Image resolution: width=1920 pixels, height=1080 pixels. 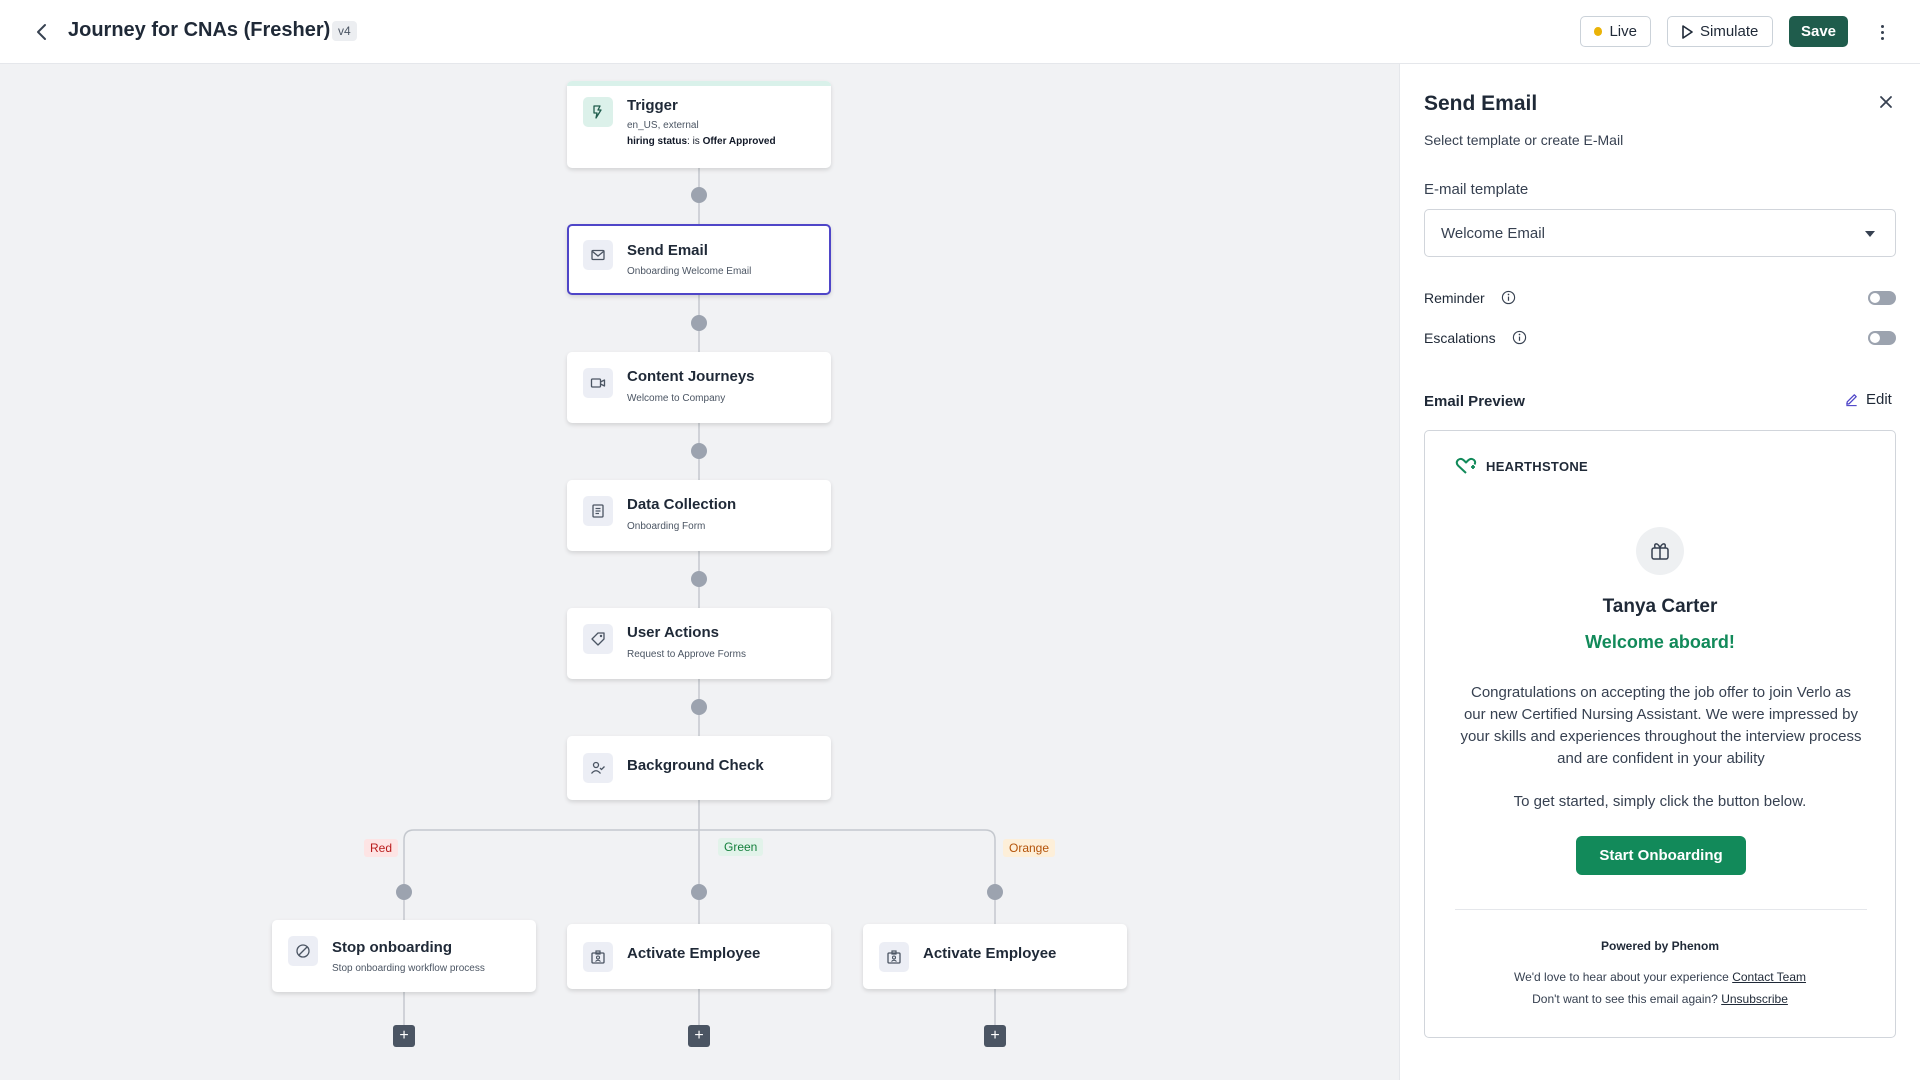 What do you see at coordinates (1660, 946) in the screenshot?
I see `powered-by-text: Powered by Phenom` at bounding box center [1660, 946].